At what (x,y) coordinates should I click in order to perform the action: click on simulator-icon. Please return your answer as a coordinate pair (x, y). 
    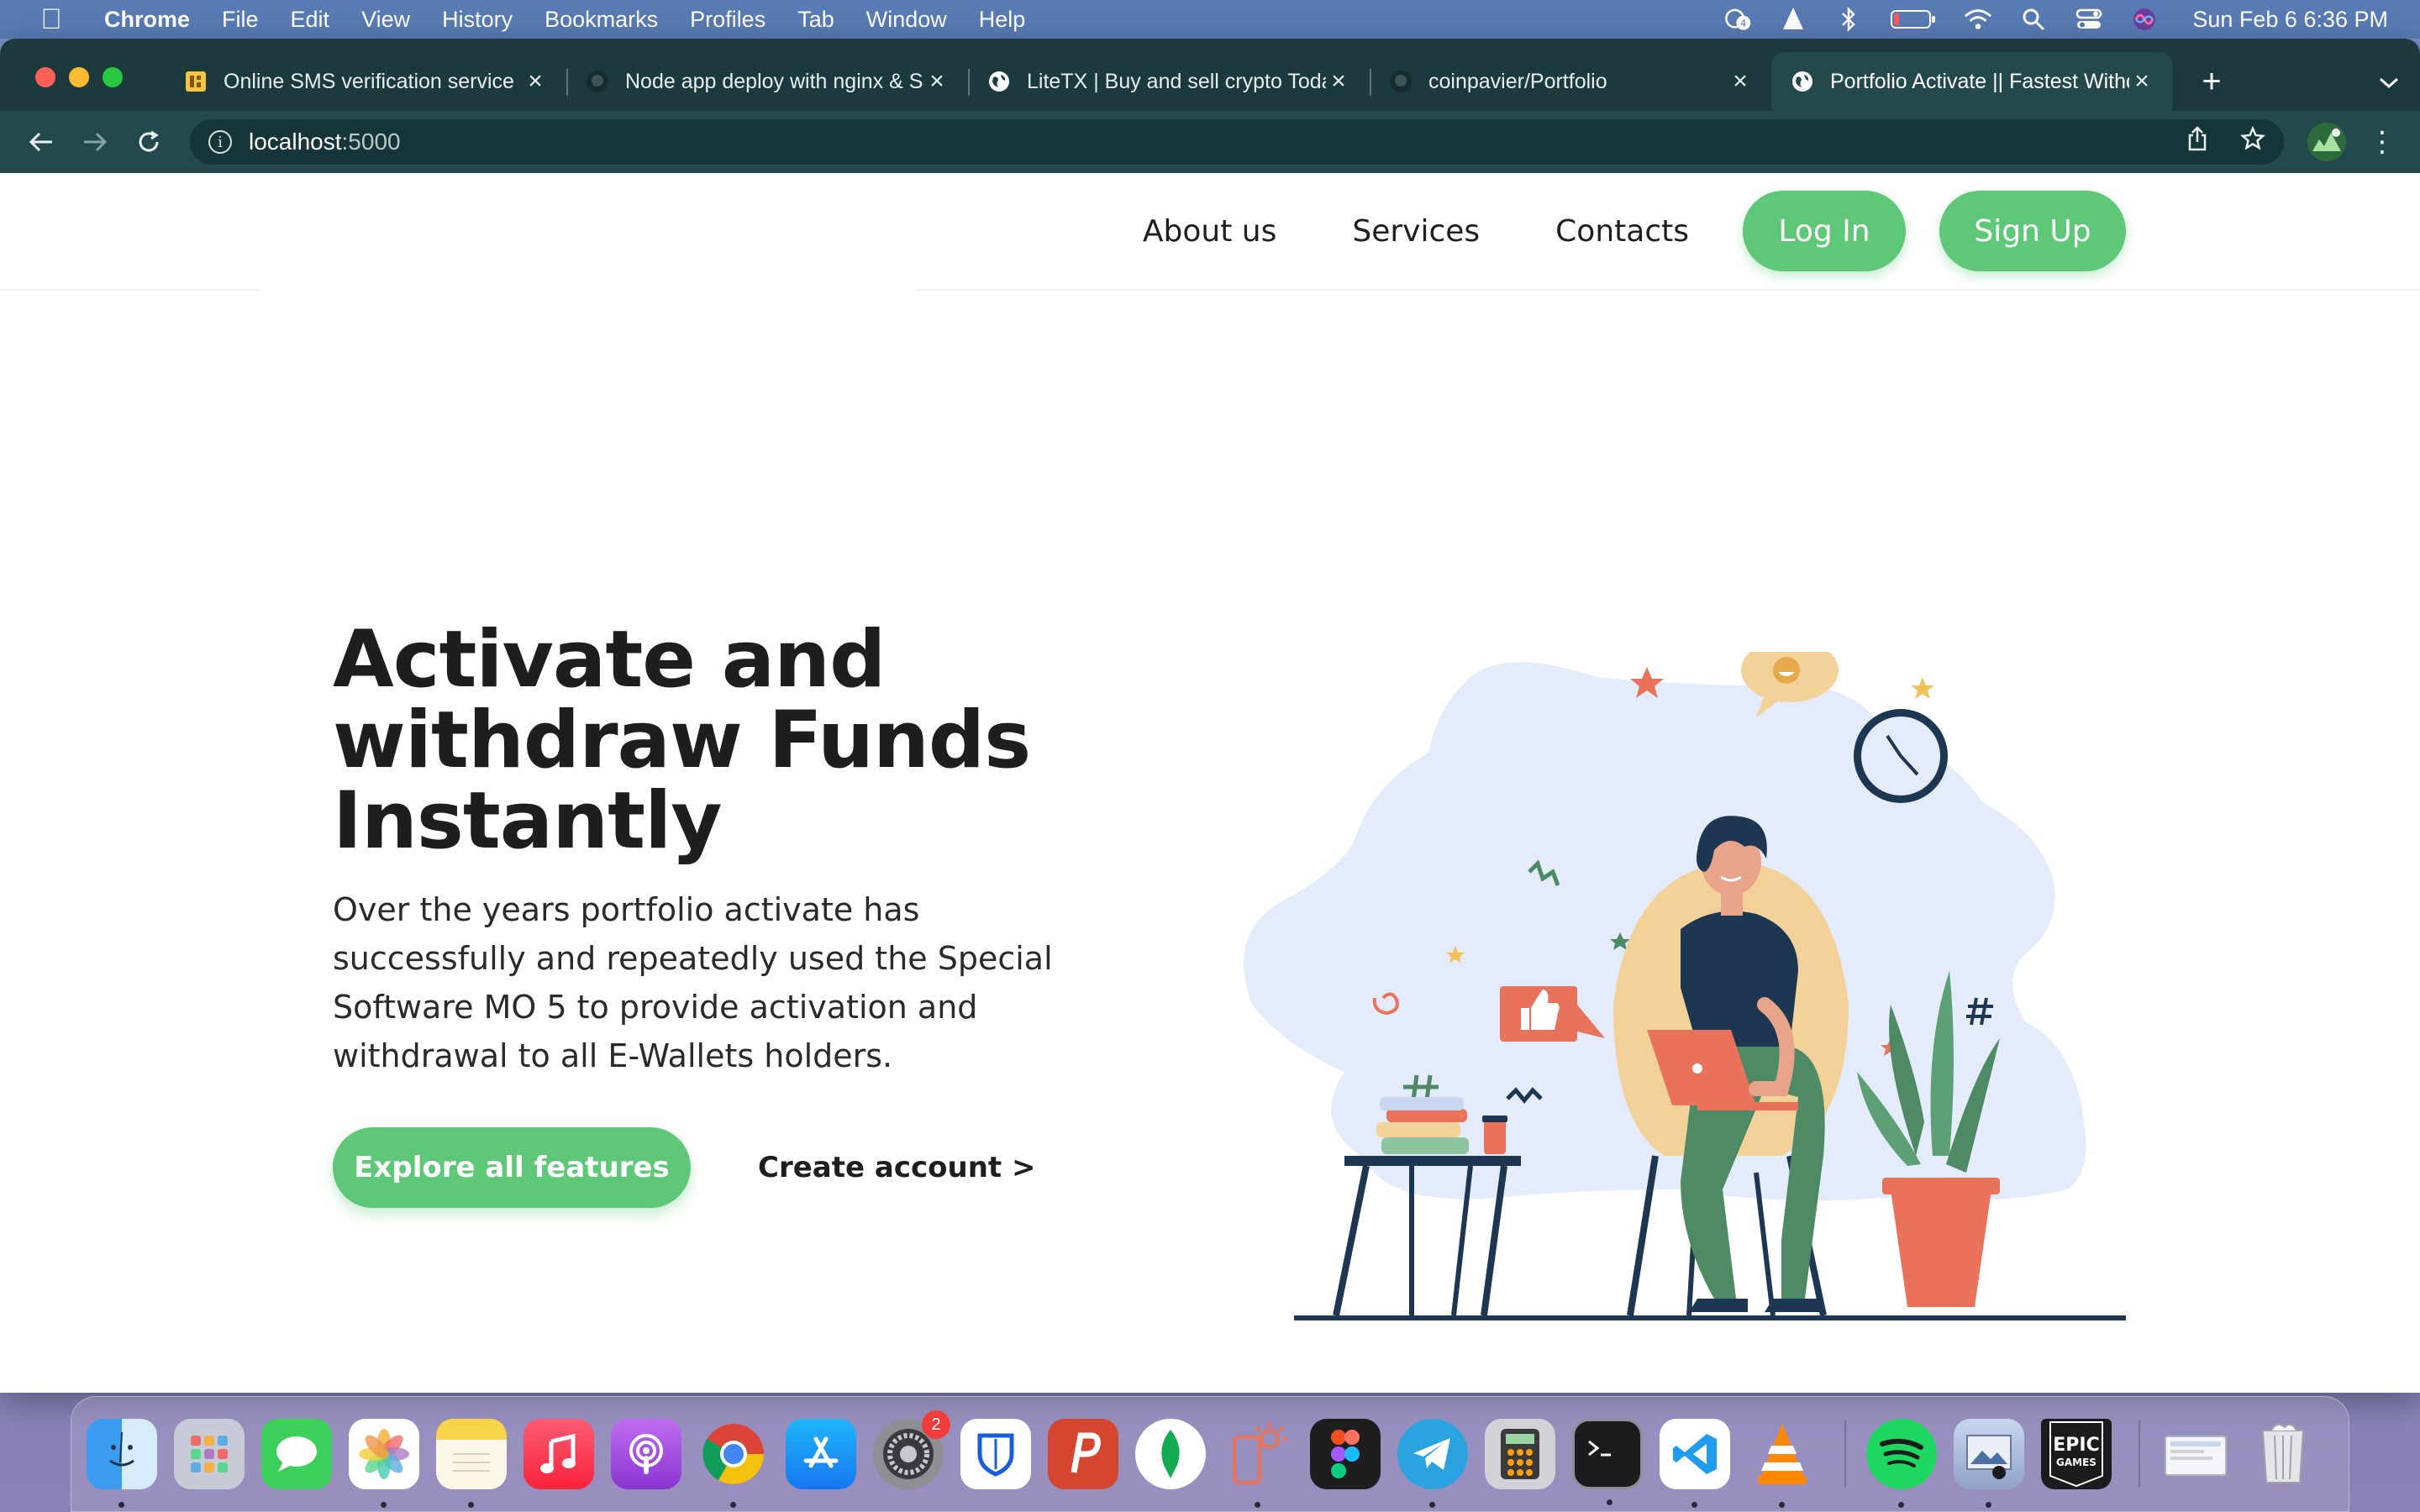
    Looking at the image, I should click on (1258, 1463).